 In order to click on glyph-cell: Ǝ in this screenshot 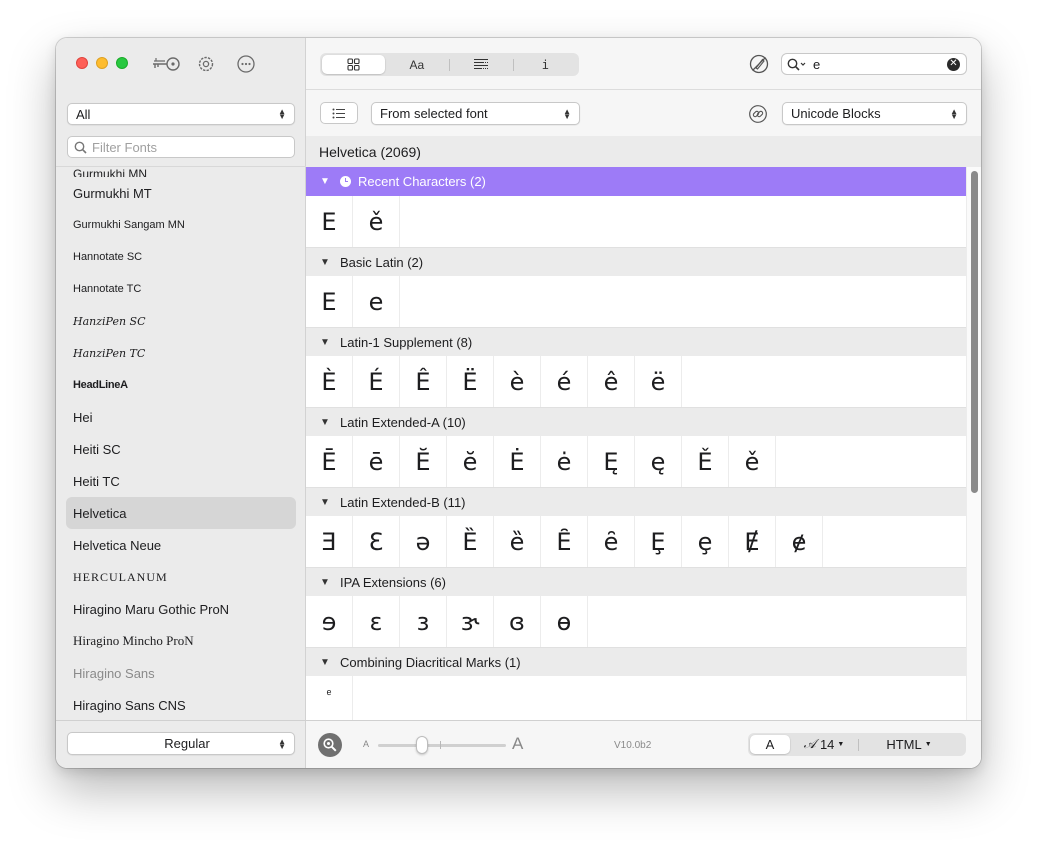, I will do `click(329, 541)`.